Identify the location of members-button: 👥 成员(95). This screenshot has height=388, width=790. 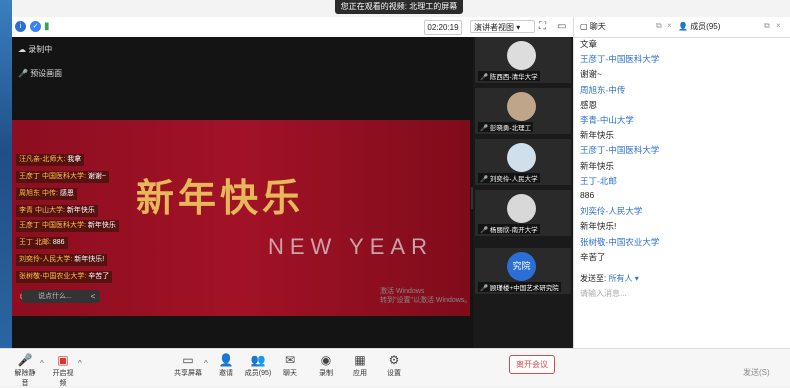
(258, 365).